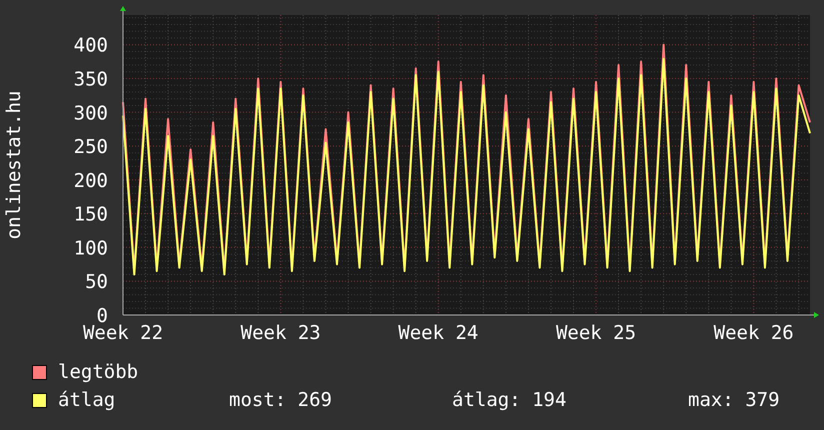  What do you see at coordinates (91, 181) in the screenshot?
I see `y-tick-label: 200` at bounding box center [91, 181].